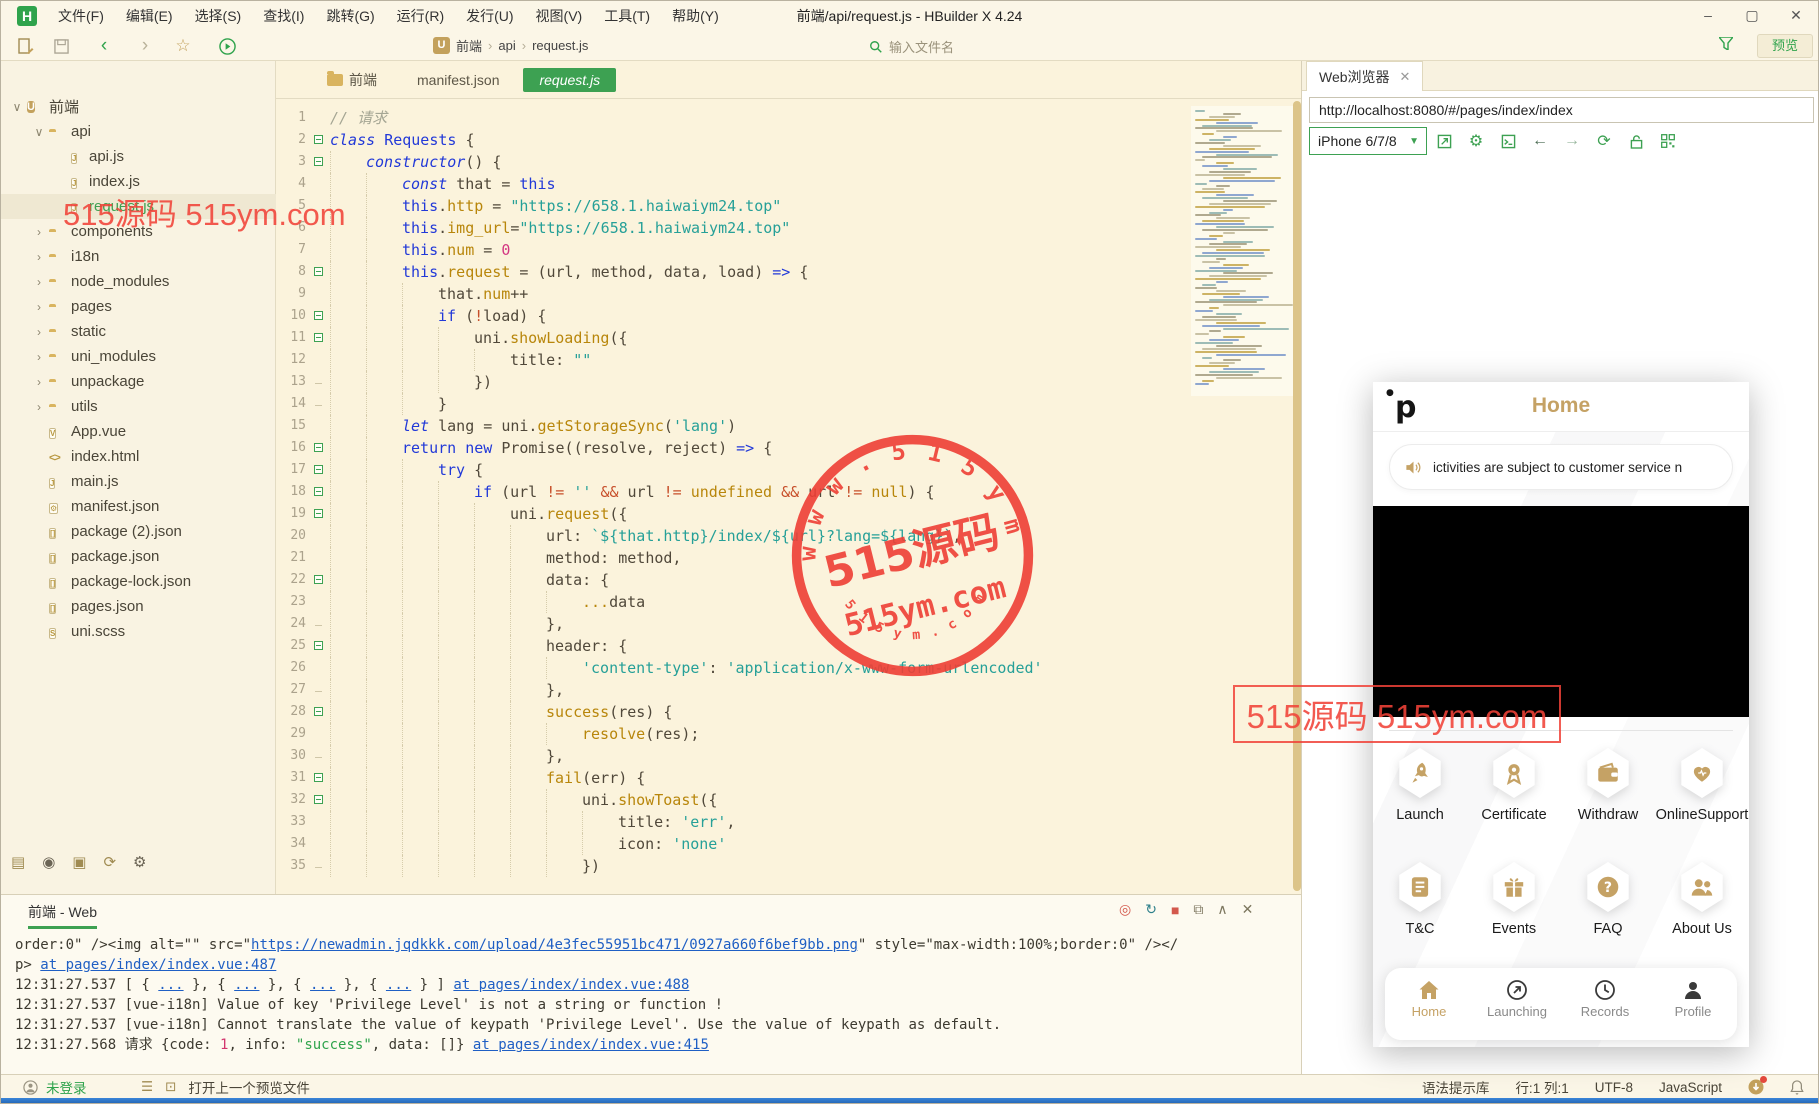  What do you see at coordinates (1572, 141) in the screenshot?
I see `forward-icon: →` at bounding box center [1572, 141].